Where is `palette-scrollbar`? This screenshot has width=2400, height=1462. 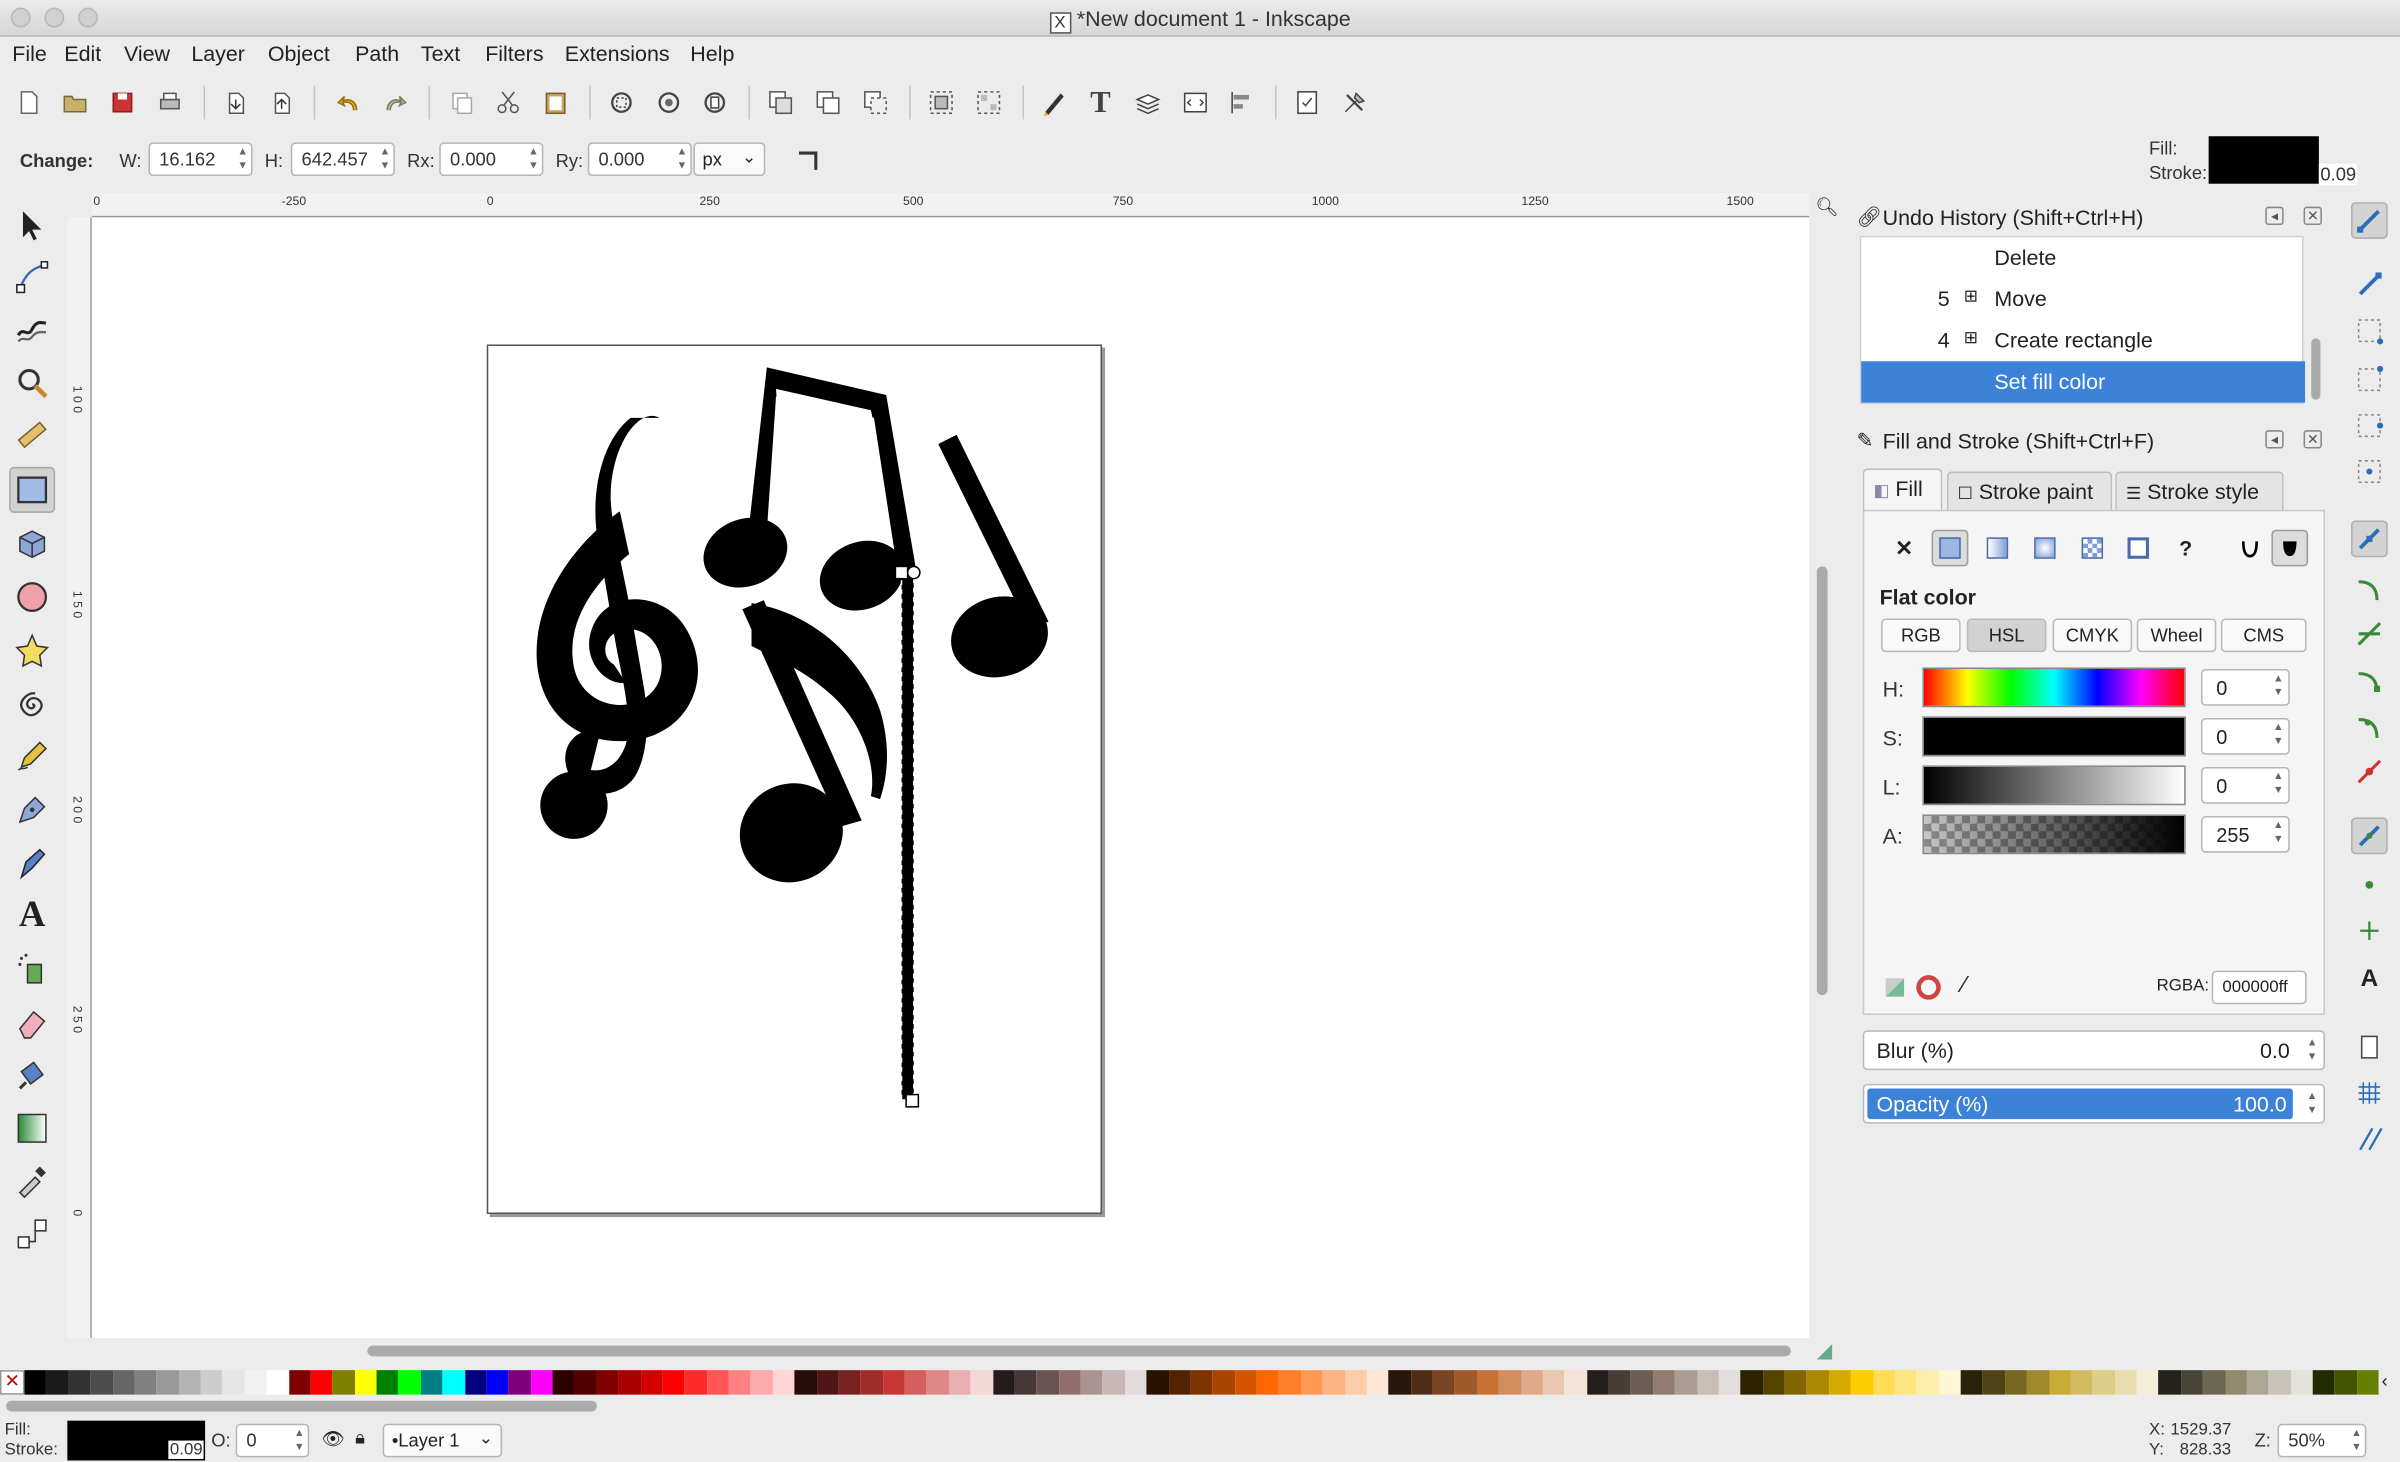
palette-scrollbar is located at coordinates (1200, 1405).